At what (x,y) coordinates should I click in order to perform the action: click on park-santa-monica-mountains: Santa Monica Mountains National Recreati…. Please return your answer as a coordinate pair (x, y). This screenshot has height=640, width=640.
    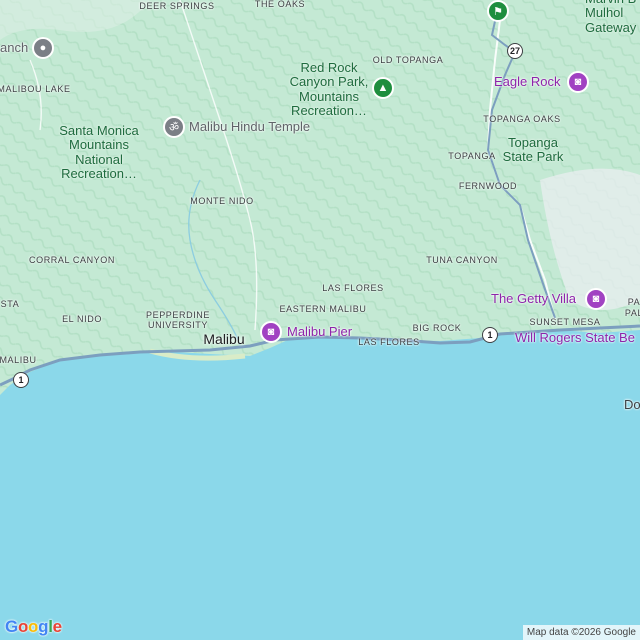
    Looking at the image, I should click on (99, 152).